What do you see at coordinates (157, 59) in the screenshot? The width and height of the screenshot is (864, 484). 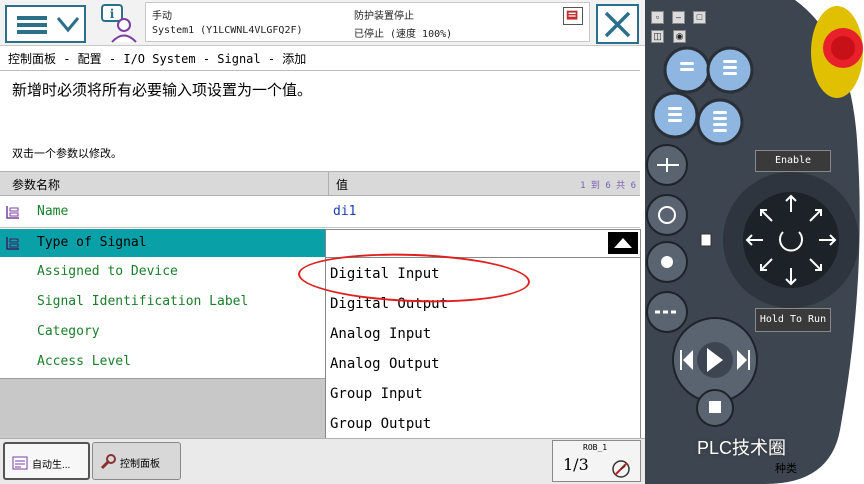 I see `breadcrumb: 控制面板 - 配置 - I/O System - Signal - 添加` at bounding box center [157, 59].